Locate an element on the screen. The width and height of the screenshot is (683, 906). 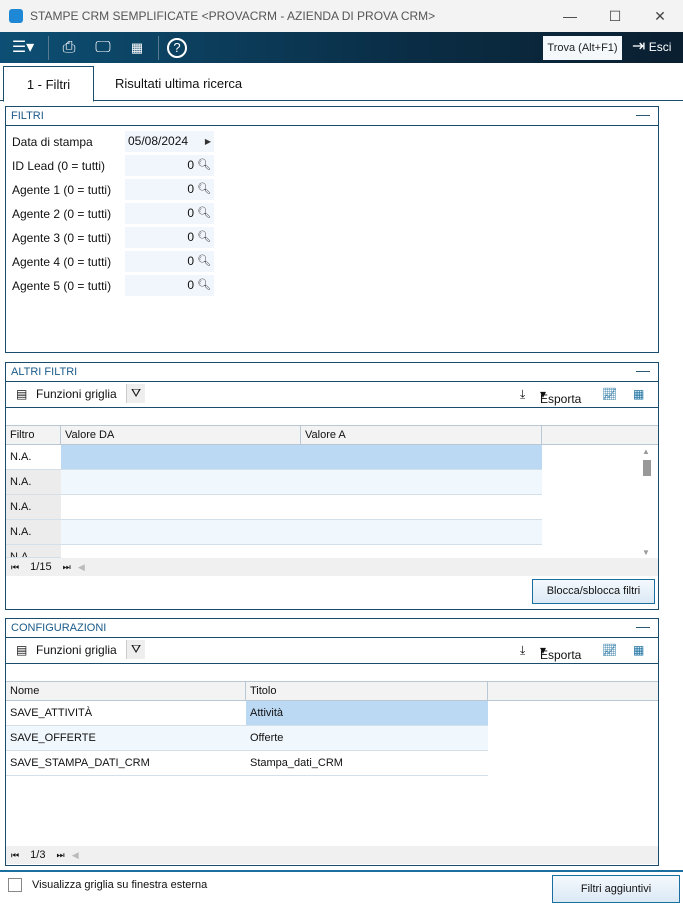
grid-header: Nome Titolo is located at coordinates (332, 691).